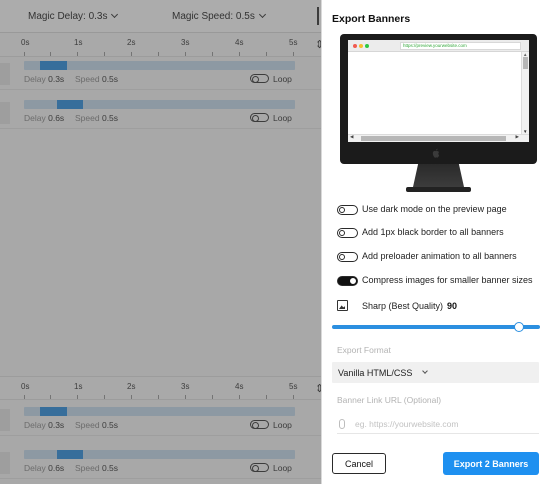  I want to click on slider-rail, so click(436, 327).